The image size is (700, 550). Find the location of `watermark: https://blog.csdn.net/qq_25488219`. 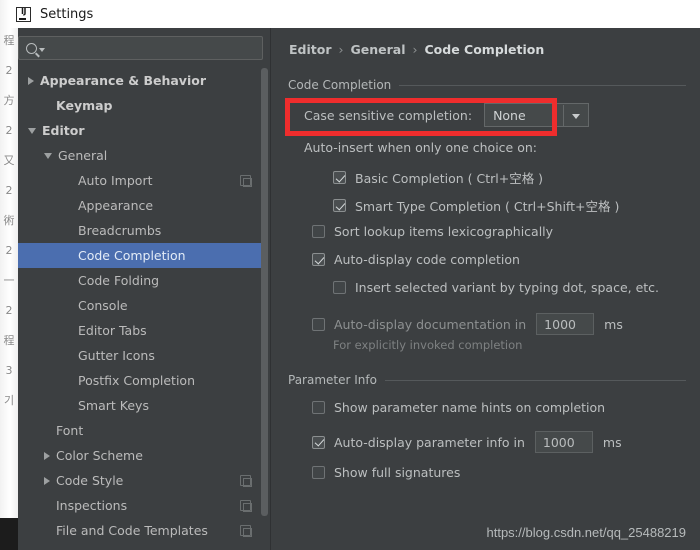

watermark: https://blog.csdn.net/qq_25488219 is located at coordinates (586, 532).